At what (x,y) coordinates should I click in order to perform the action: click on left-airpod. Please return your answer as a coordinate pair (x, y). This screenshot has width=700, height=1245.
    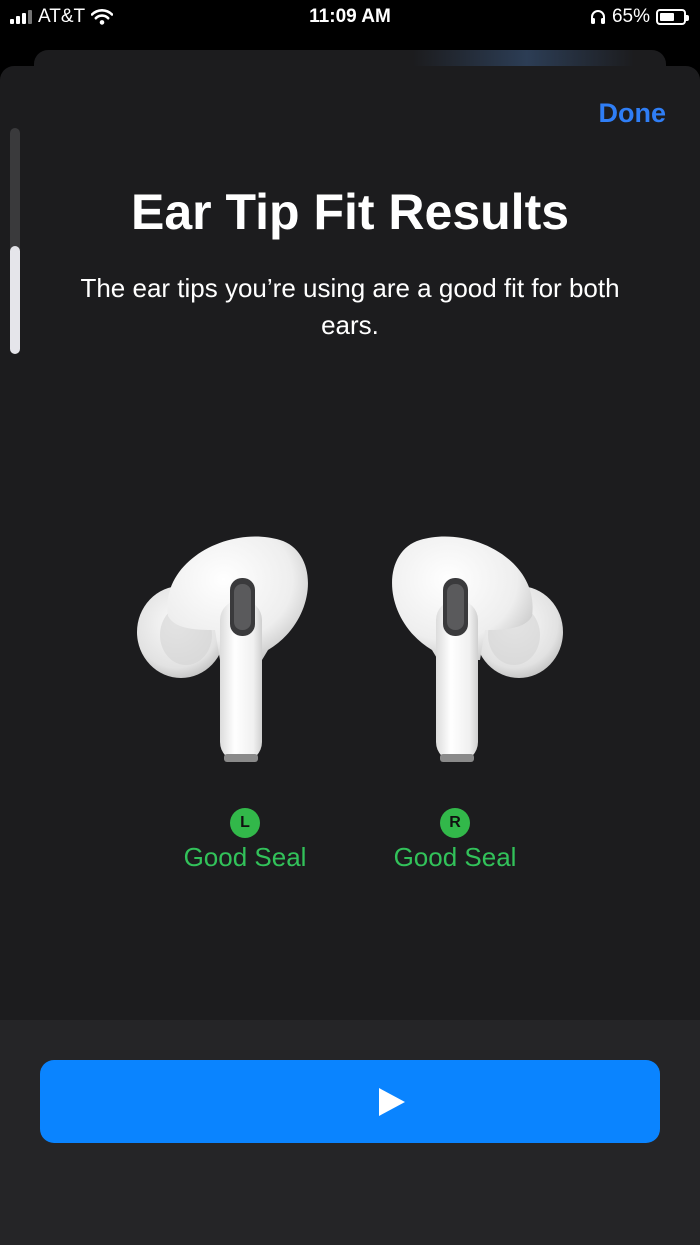
    Looking at the image, I should click on (222, 649).